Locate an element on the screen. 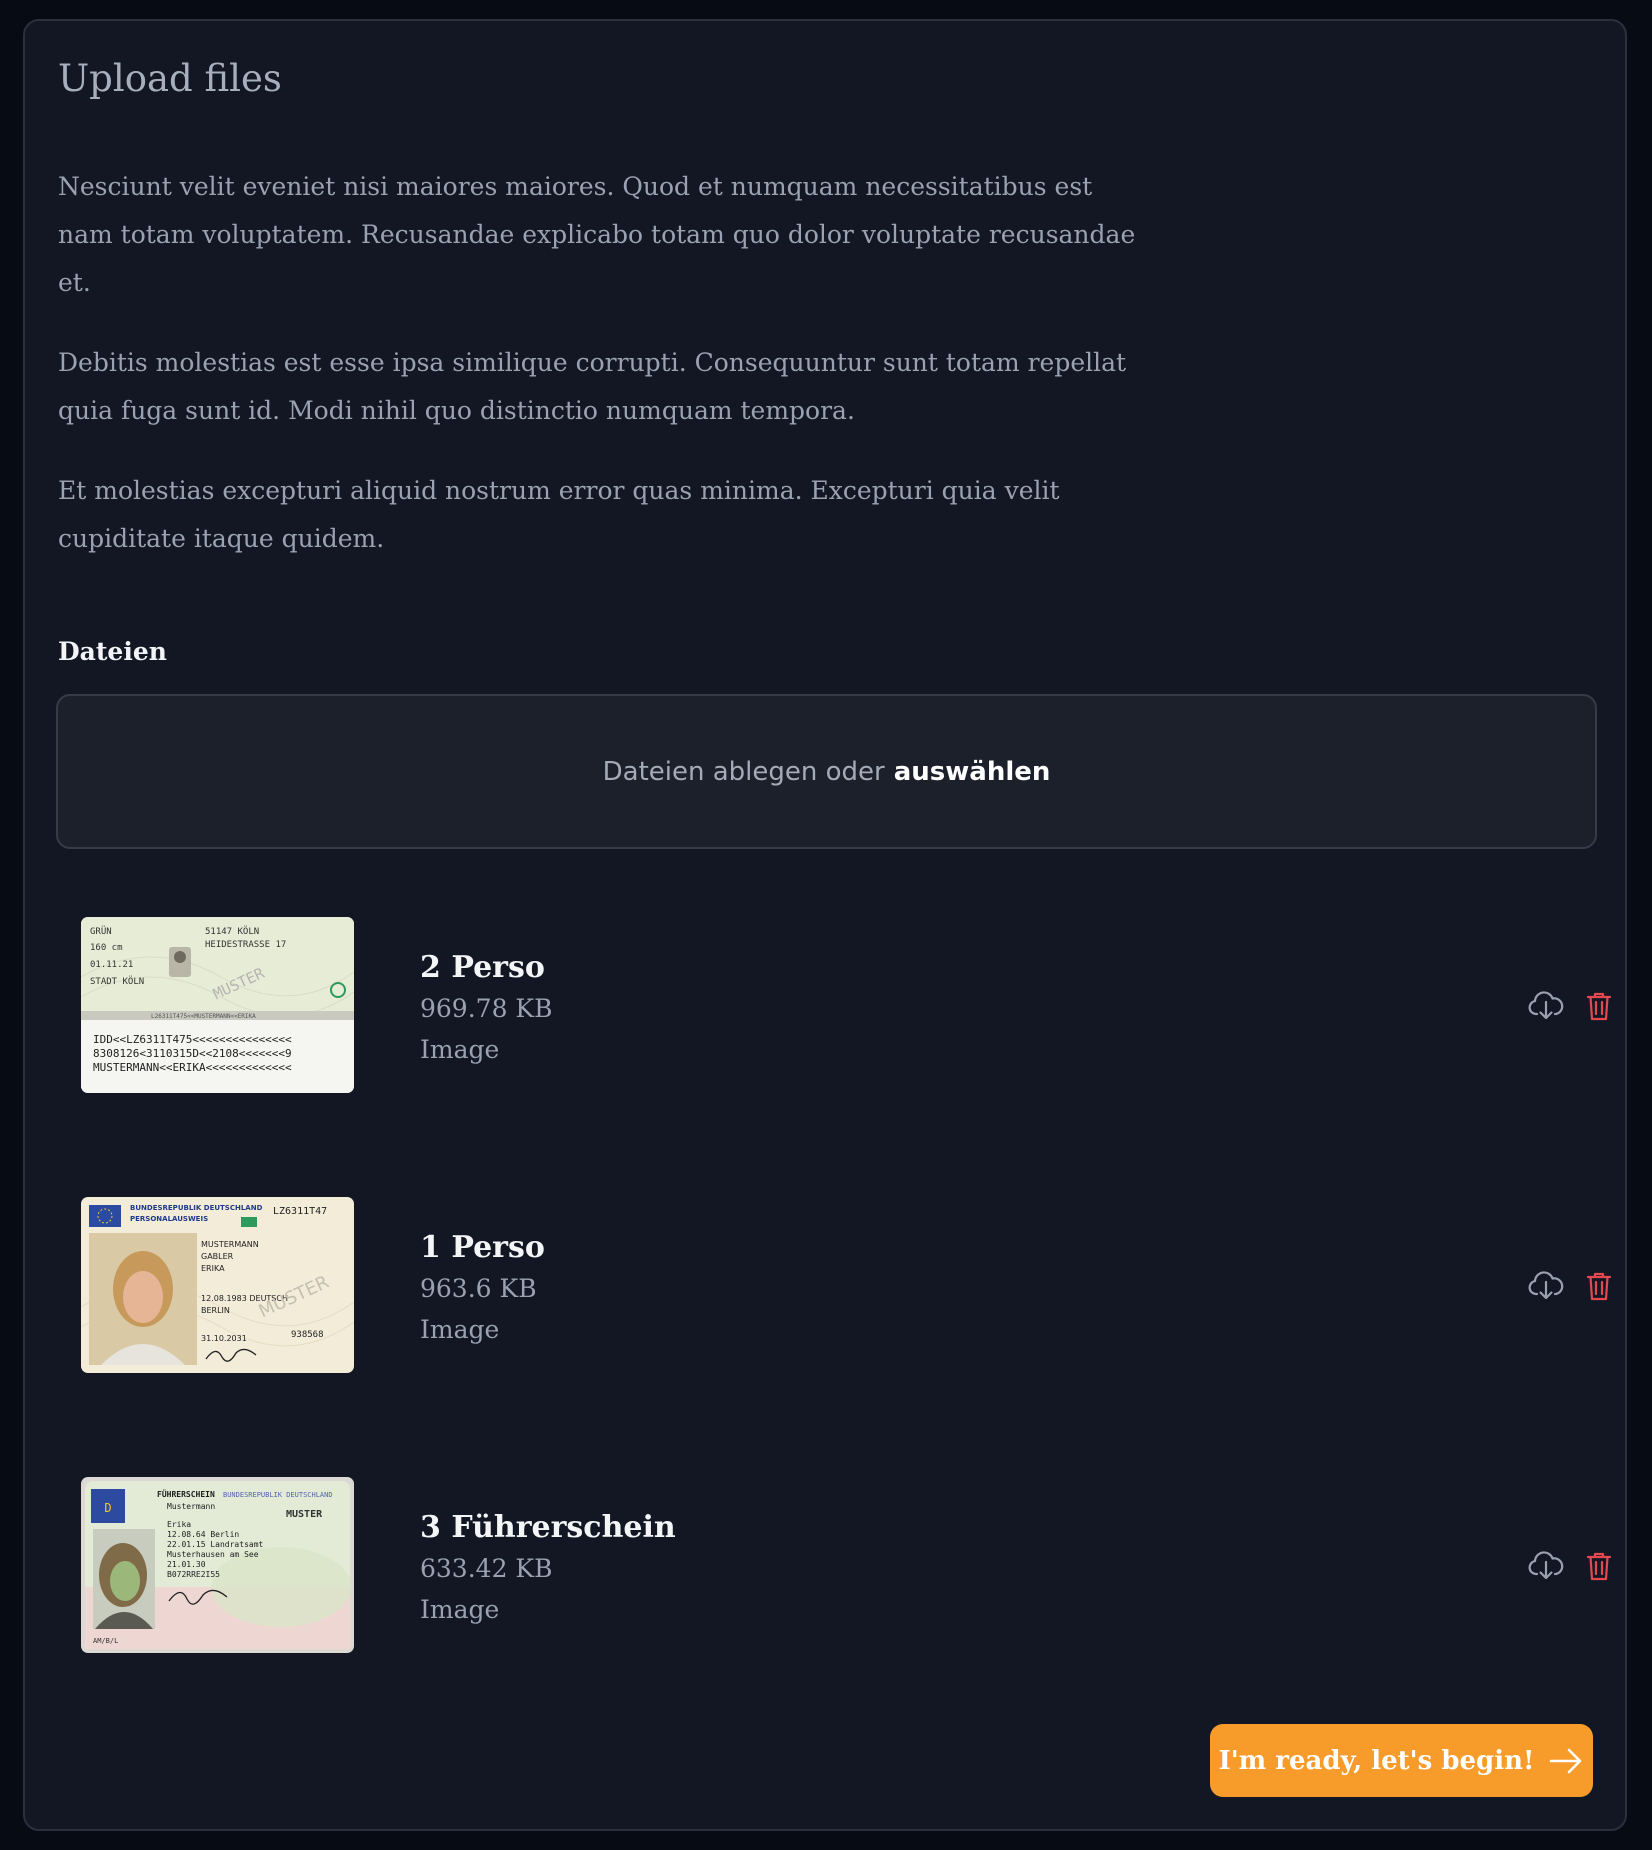 The width and height of the screenshot is (1652, 1850). thumb-text: GRÜN is located at coordinates (101, 931).